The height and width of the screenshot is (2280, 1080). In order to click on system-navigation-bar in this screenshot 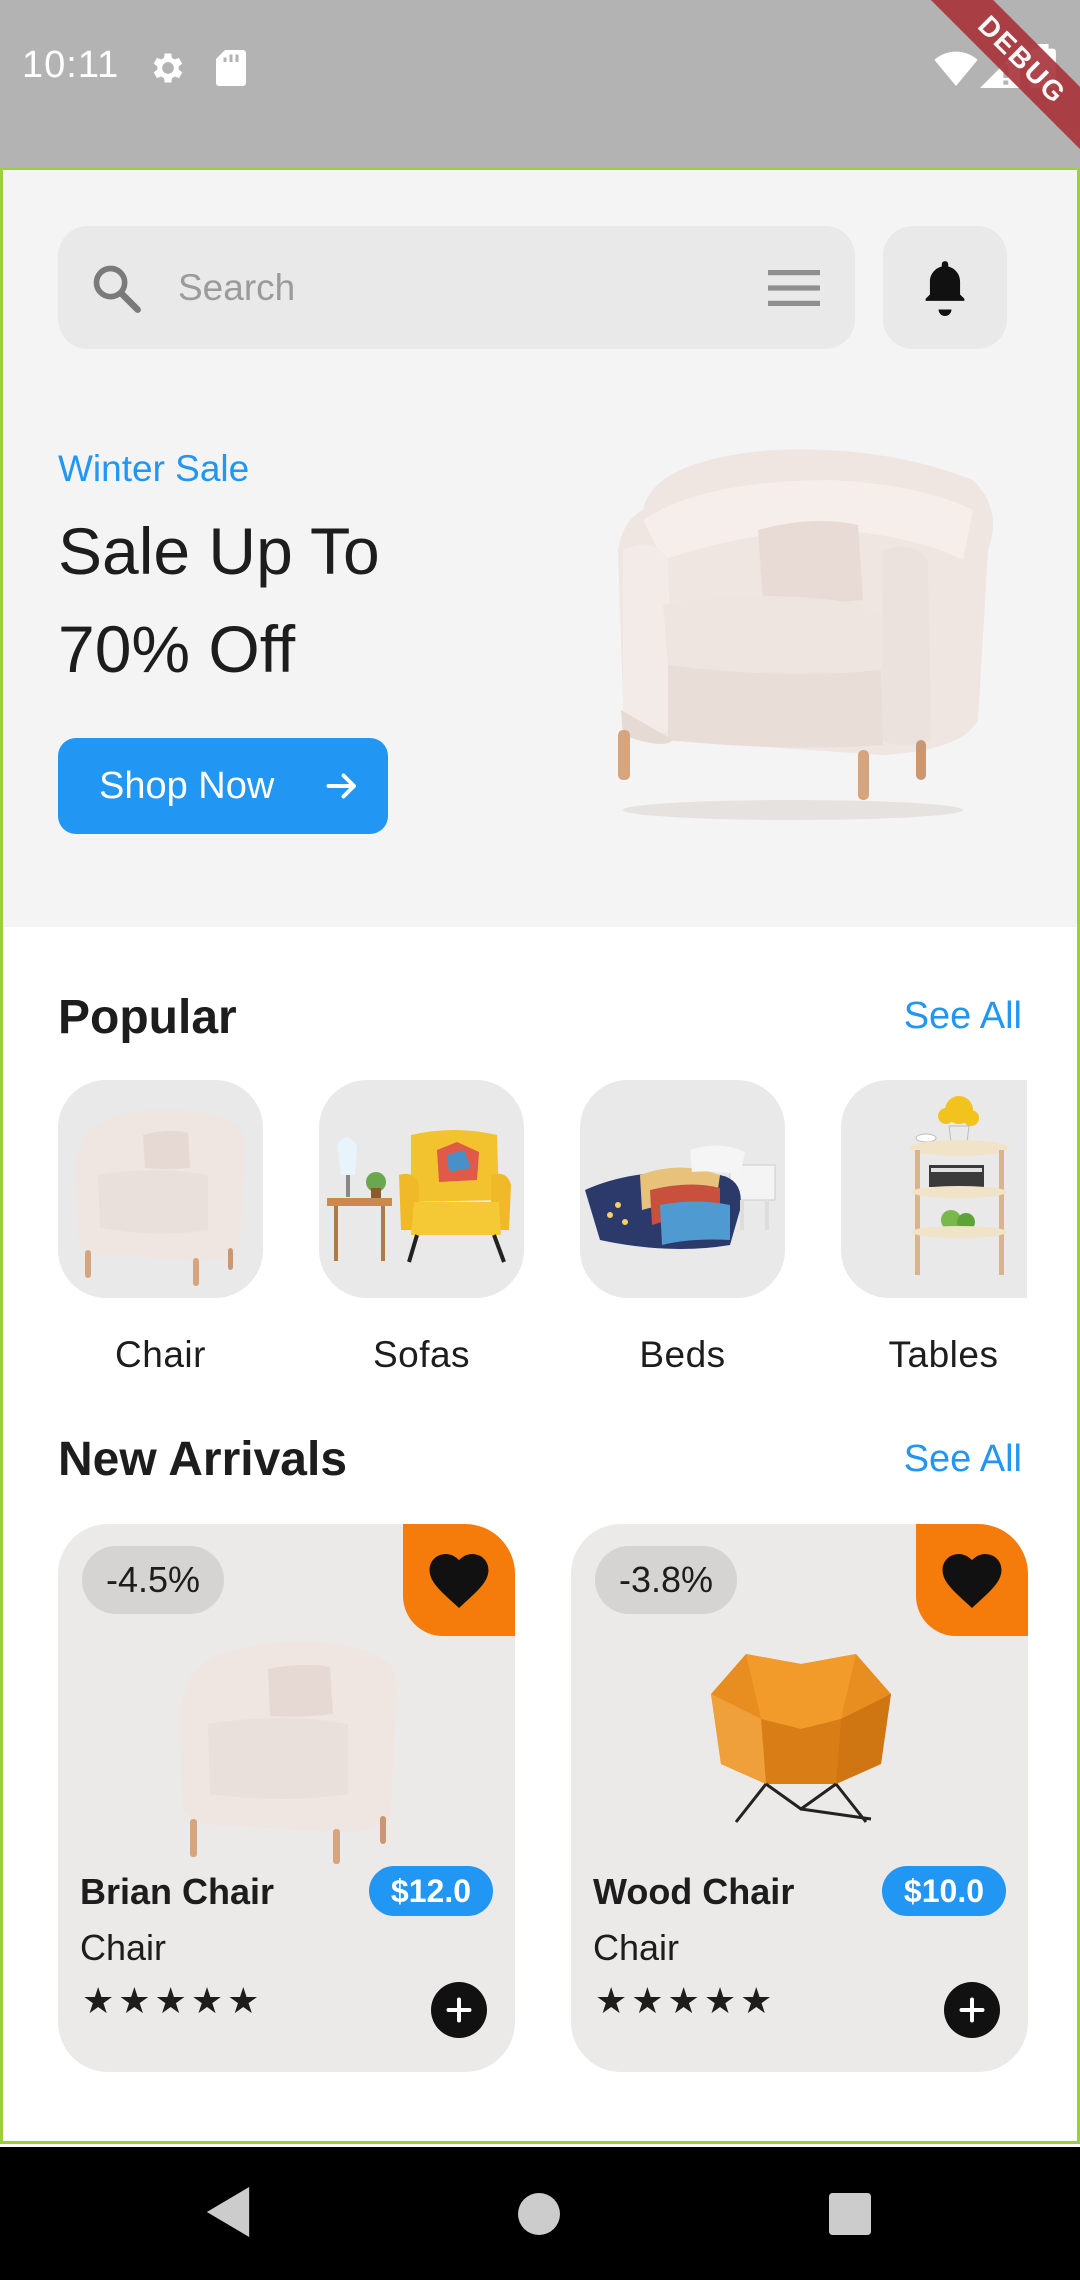, I will do `click(540, 2213)`.